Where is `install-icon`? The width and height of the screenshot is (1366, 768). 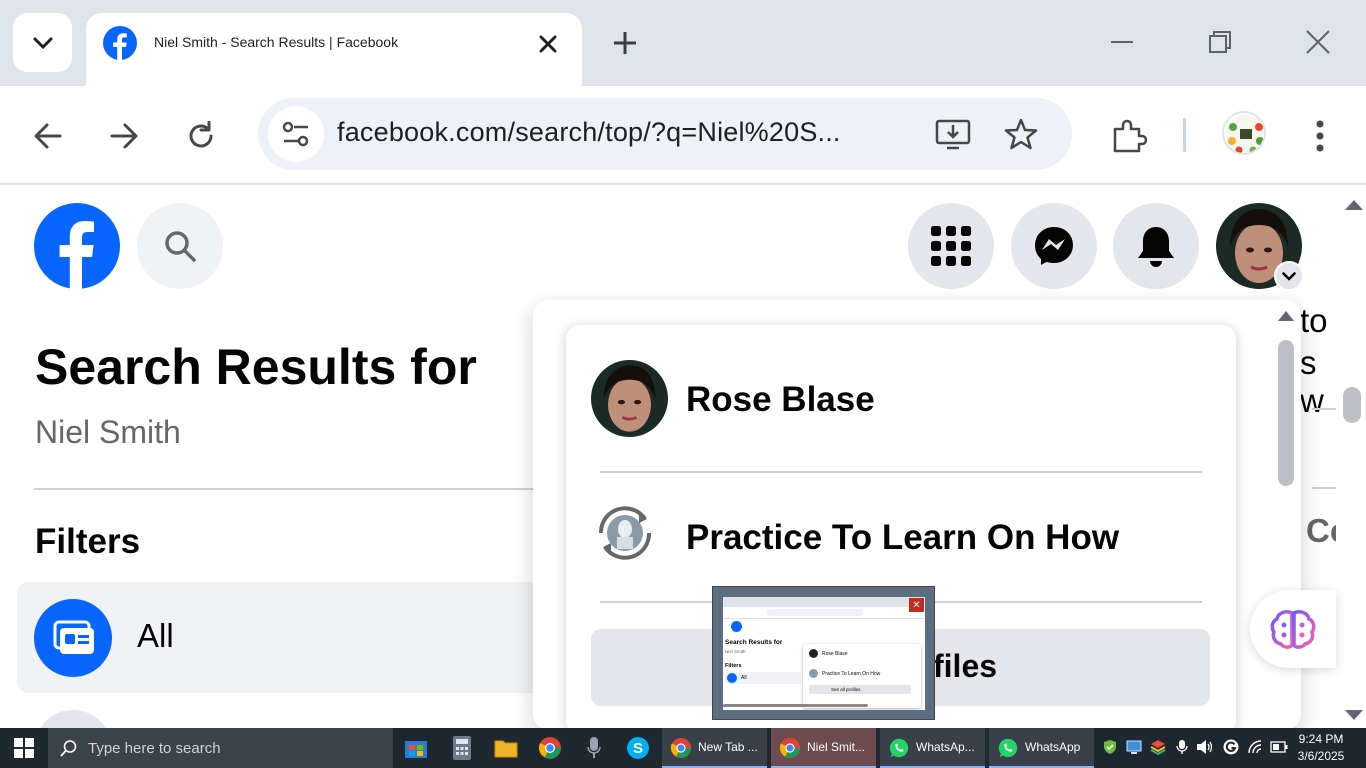
install-icon is located at coordinates (953, 134).